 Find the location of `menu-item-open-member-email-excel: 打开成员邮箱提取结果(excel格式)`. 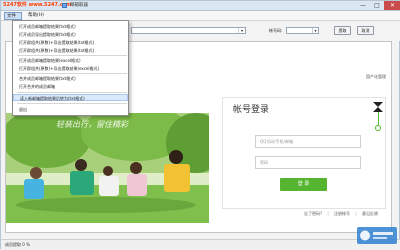

menu-item-open-member-email-excel: 打开成员邮箱提取结果(excel格式) is located at coordinates (70, 60).